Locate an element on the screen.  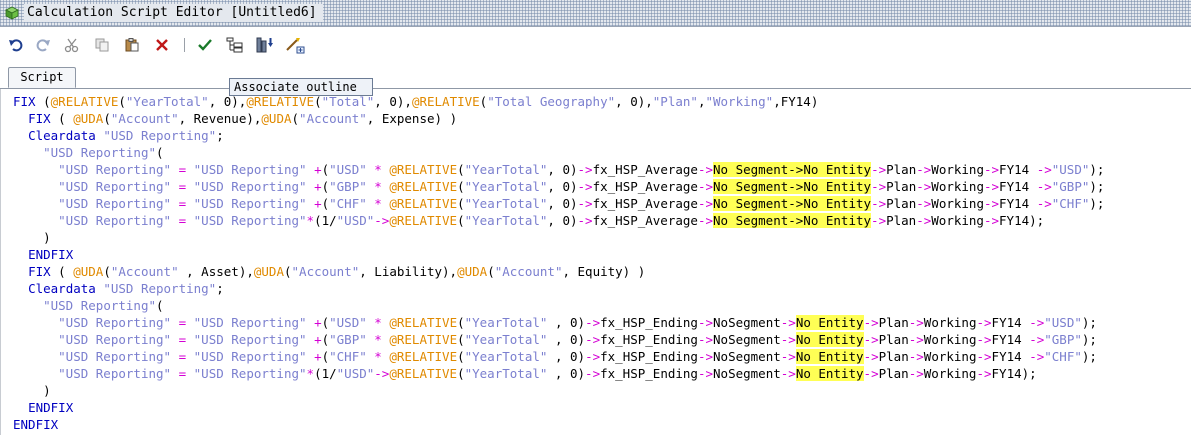
associate-outline-button is located at coordinates (235, 45).